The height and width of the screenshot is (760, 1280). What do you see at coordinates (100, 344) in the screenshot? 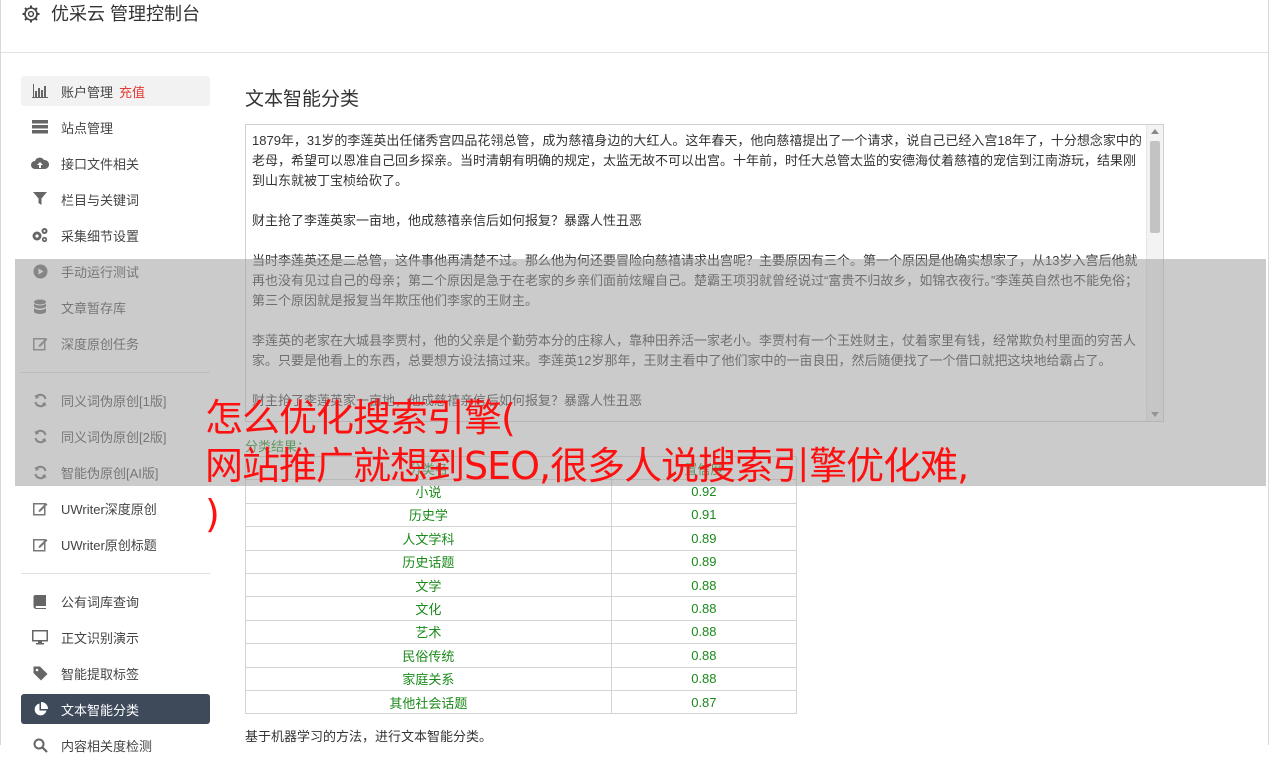
I see `sidebar-item-label: 深度原创任务` at bounding box center [100, 344].